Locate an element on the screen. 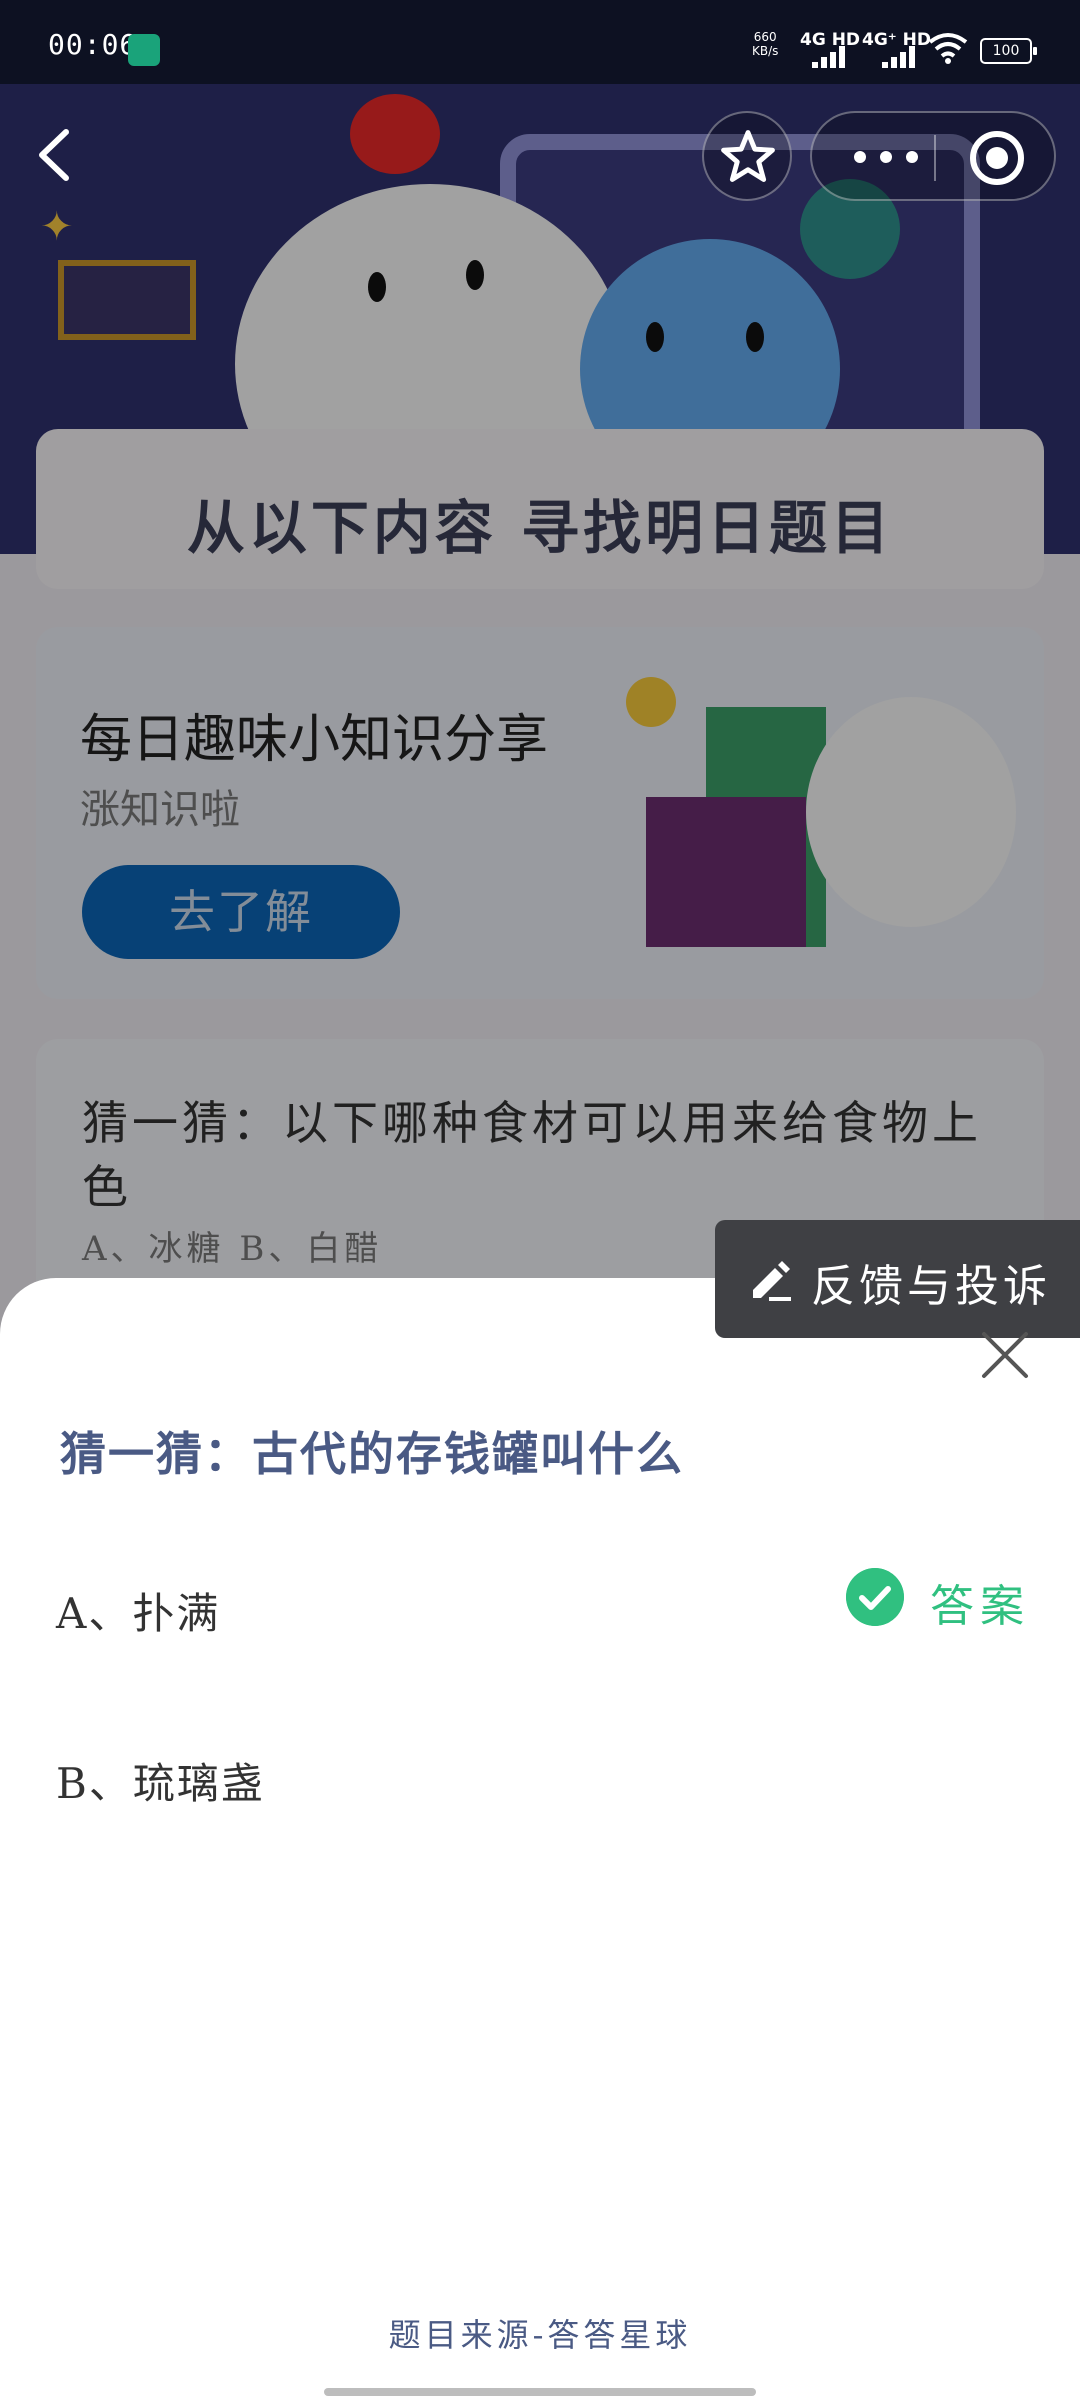 The height and width of the screenshot is (2400, 1080). feedback-label: 反馈与投诉 is located at coordinates (931, 1286).